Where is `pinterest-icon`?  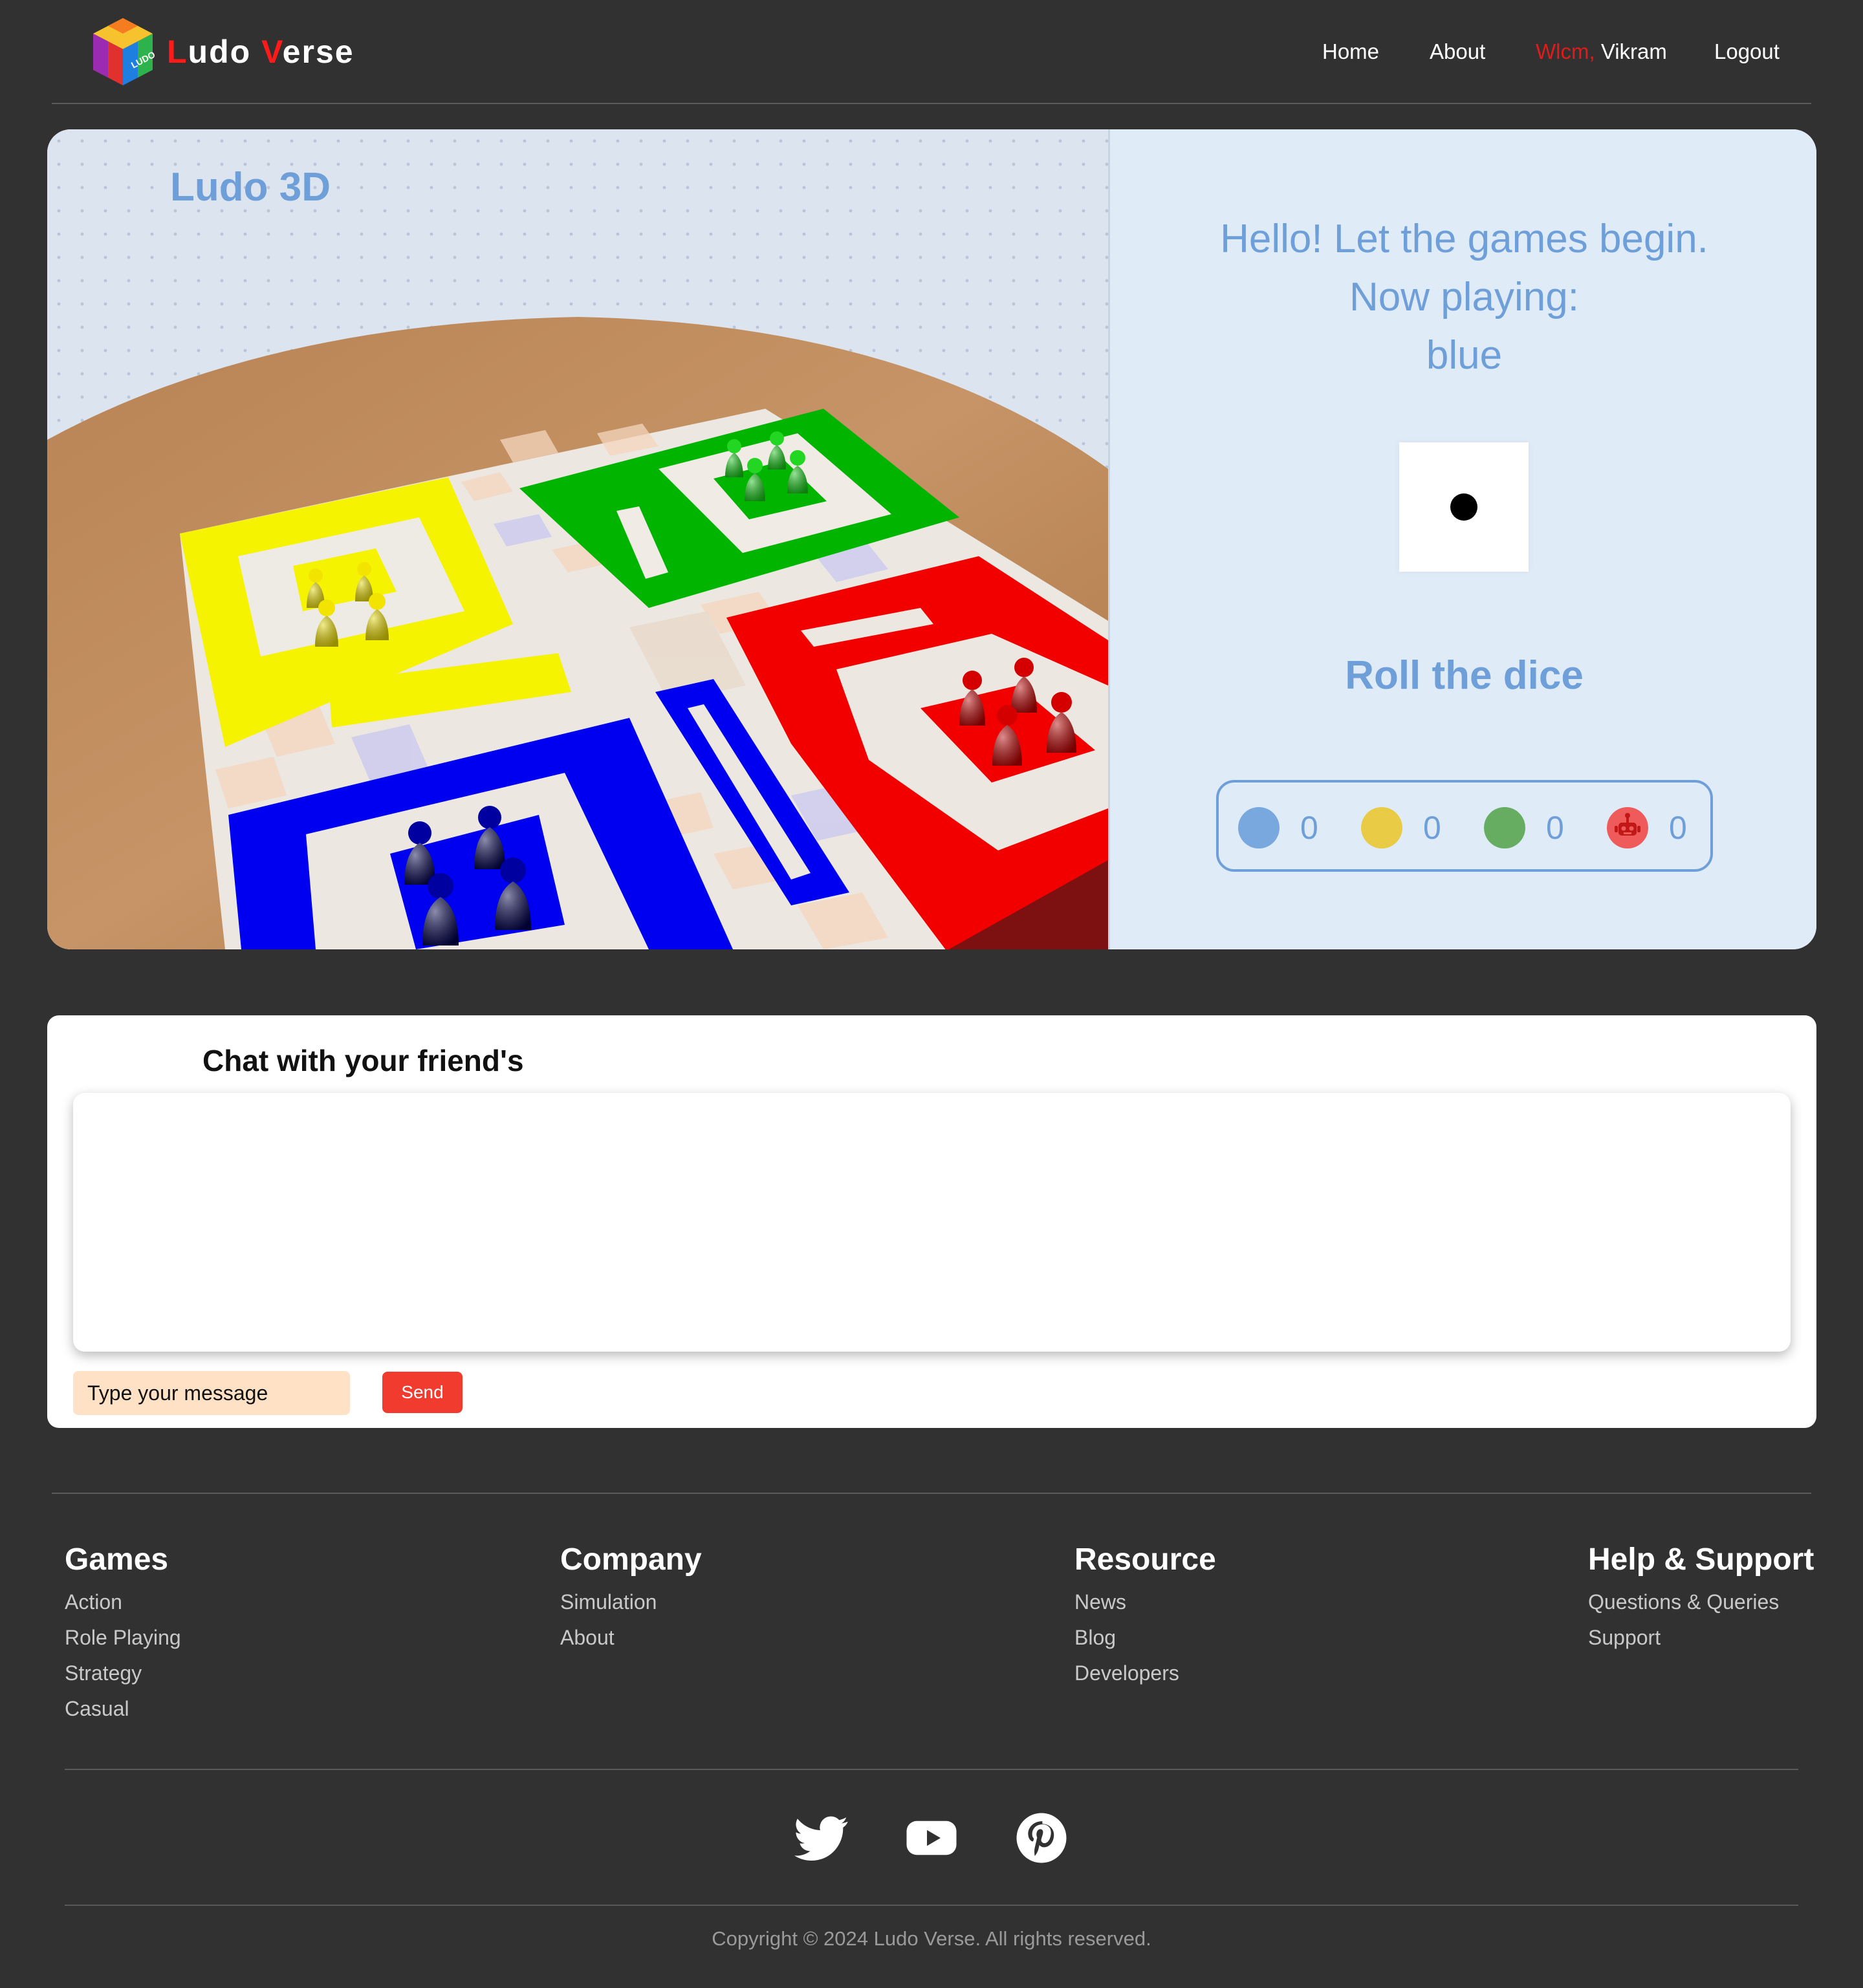
pinterest-icon is located at coordinates (1041, 1838).